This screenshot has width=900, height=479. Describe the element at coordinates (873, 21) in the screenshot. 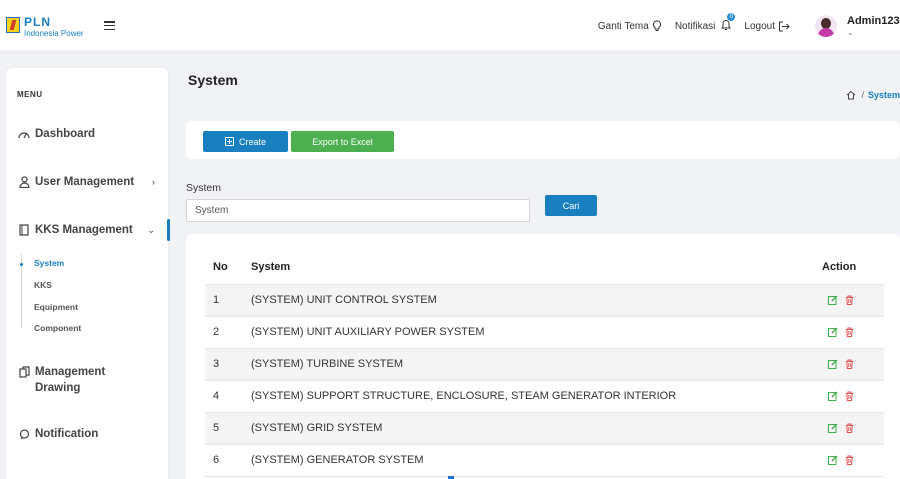

I see `user-name: Admin123` at that location.